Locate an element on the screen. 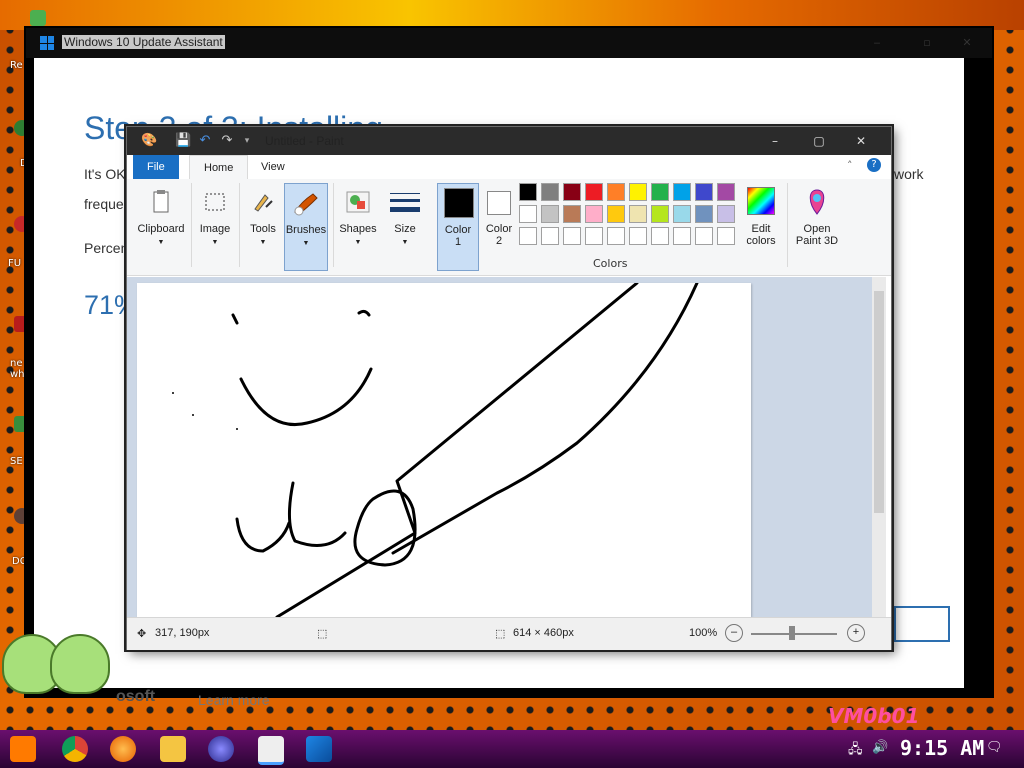 The width and height of the screenshot is (1024, 768). minimize-button: ‒ is located at coordinates (877, 43).